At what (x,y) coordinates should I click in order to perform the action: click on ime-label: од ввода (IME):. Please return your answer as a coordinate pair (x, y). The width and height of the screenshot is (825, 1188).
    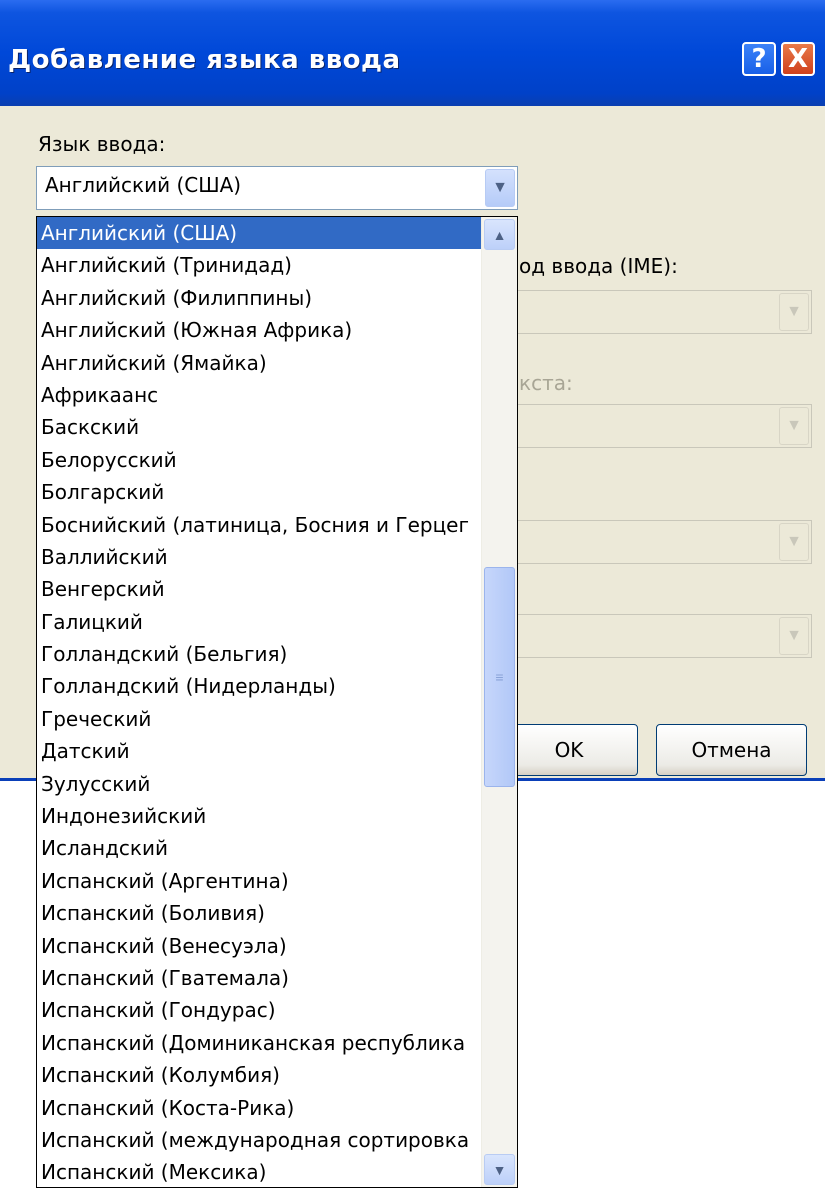
    Looking at the image, I should click on (598, 266).